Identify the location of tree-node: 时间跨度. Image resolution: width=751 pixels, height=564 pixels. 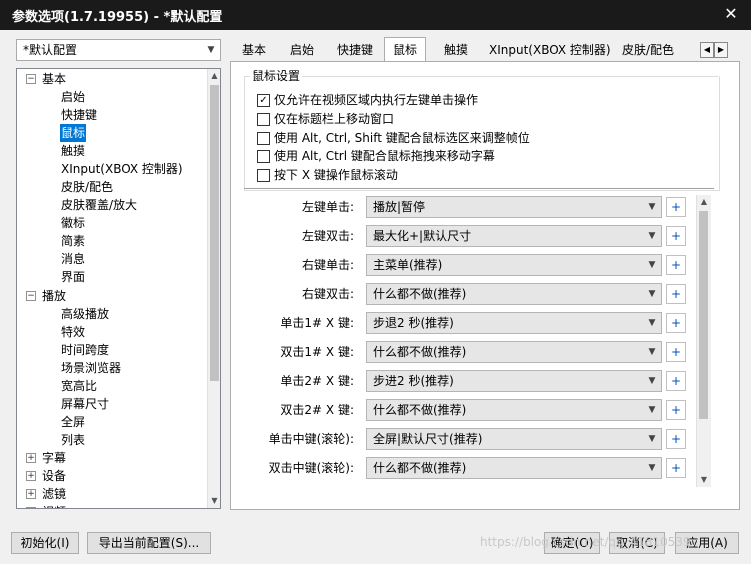
(85, 350).